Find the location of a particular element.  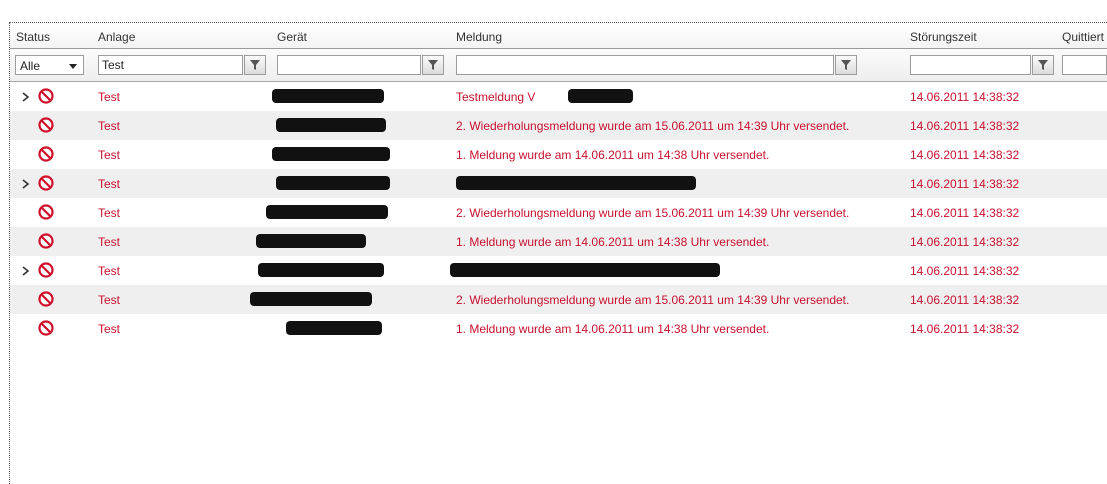

stoerungszeit-filter-input is located at coordinates (970, 65).